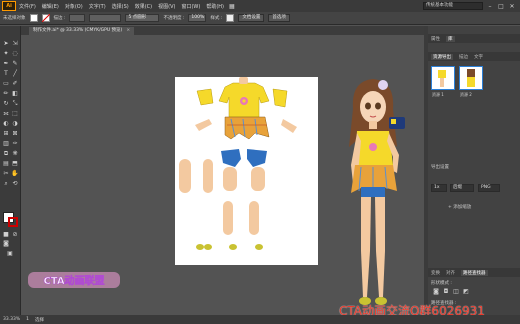 The image size is (520, 324). What do you see at coordinates (50, 6) in the screenshot?
I see `menu-edit: 编辑(E)` at bounding box center [50, 6].